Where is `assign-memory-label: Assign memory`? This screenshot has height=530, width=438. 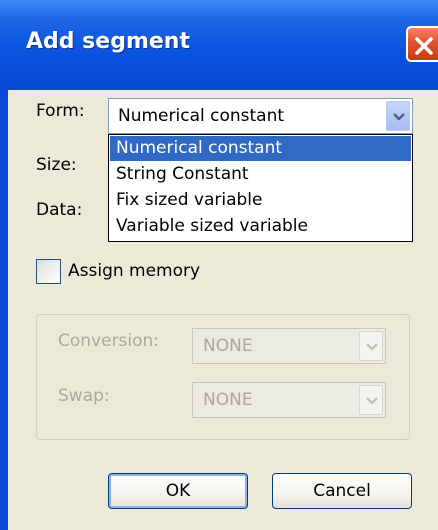 assign-memory-label: Assign memory is located at coordinates (134, 271).